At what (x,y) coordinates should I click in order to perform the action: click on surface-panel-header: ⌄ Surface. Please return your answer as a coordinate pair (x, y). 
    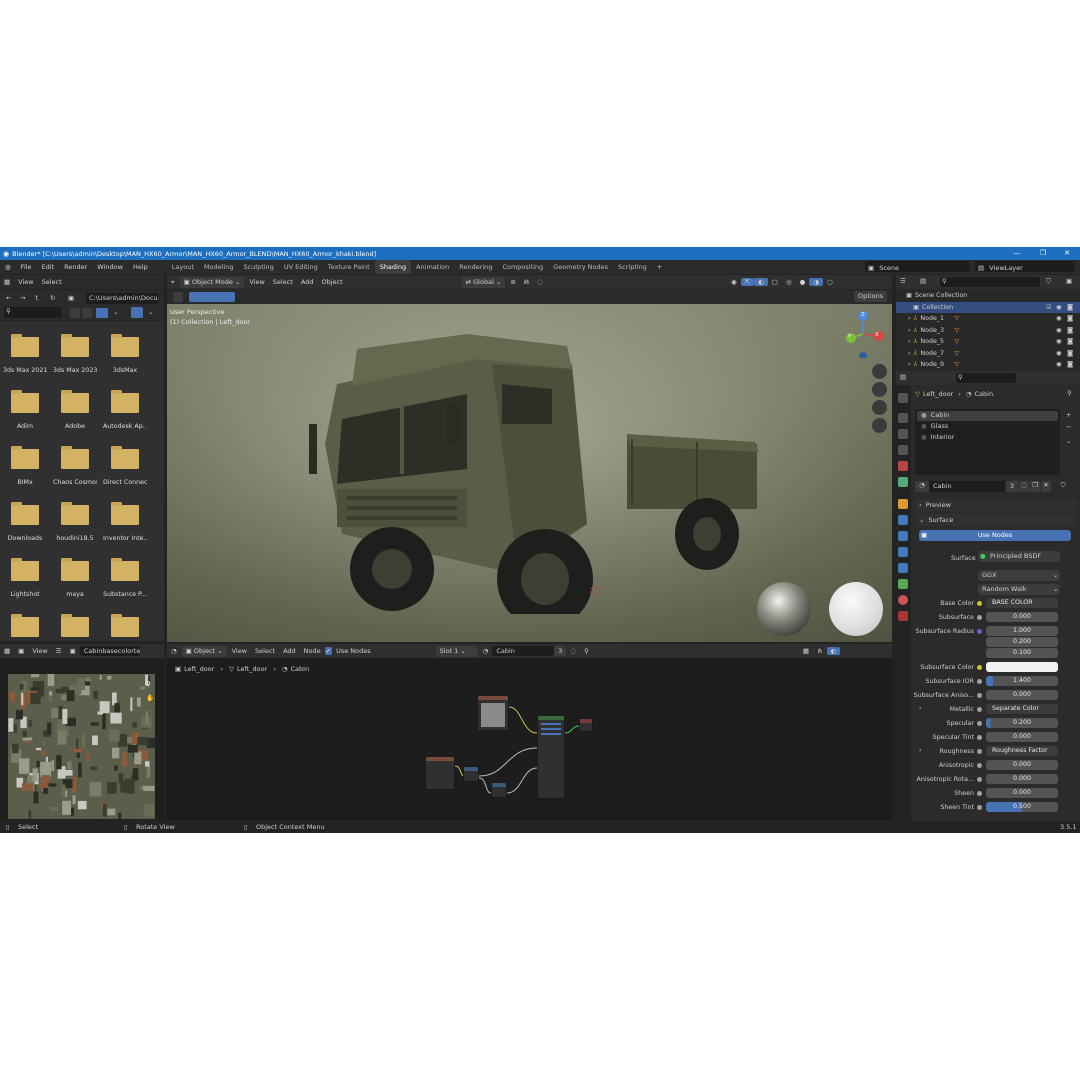
    Looking at the image, I should click on (996, 520).